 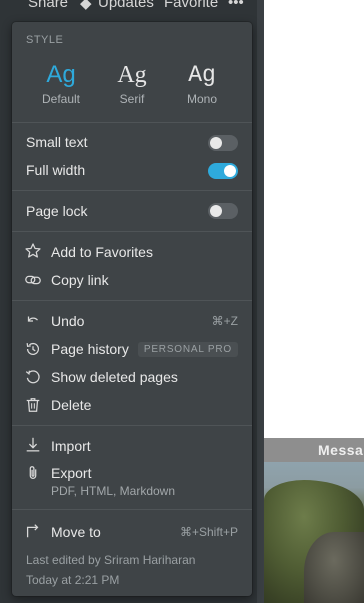 I want to click on move-to-arrow-icon, so click(x=33, y=531).